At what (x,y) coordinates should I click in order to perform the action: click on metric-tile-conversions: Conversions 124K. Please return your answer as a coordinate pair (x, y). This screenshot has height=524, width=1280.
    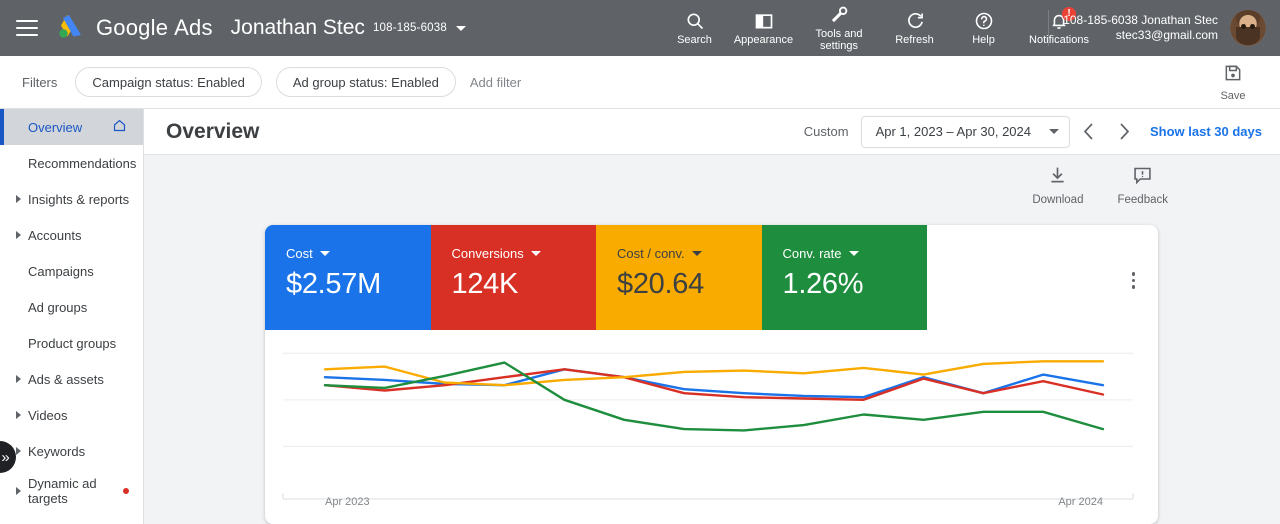
    Looking at the image, I should click on (513, 277).